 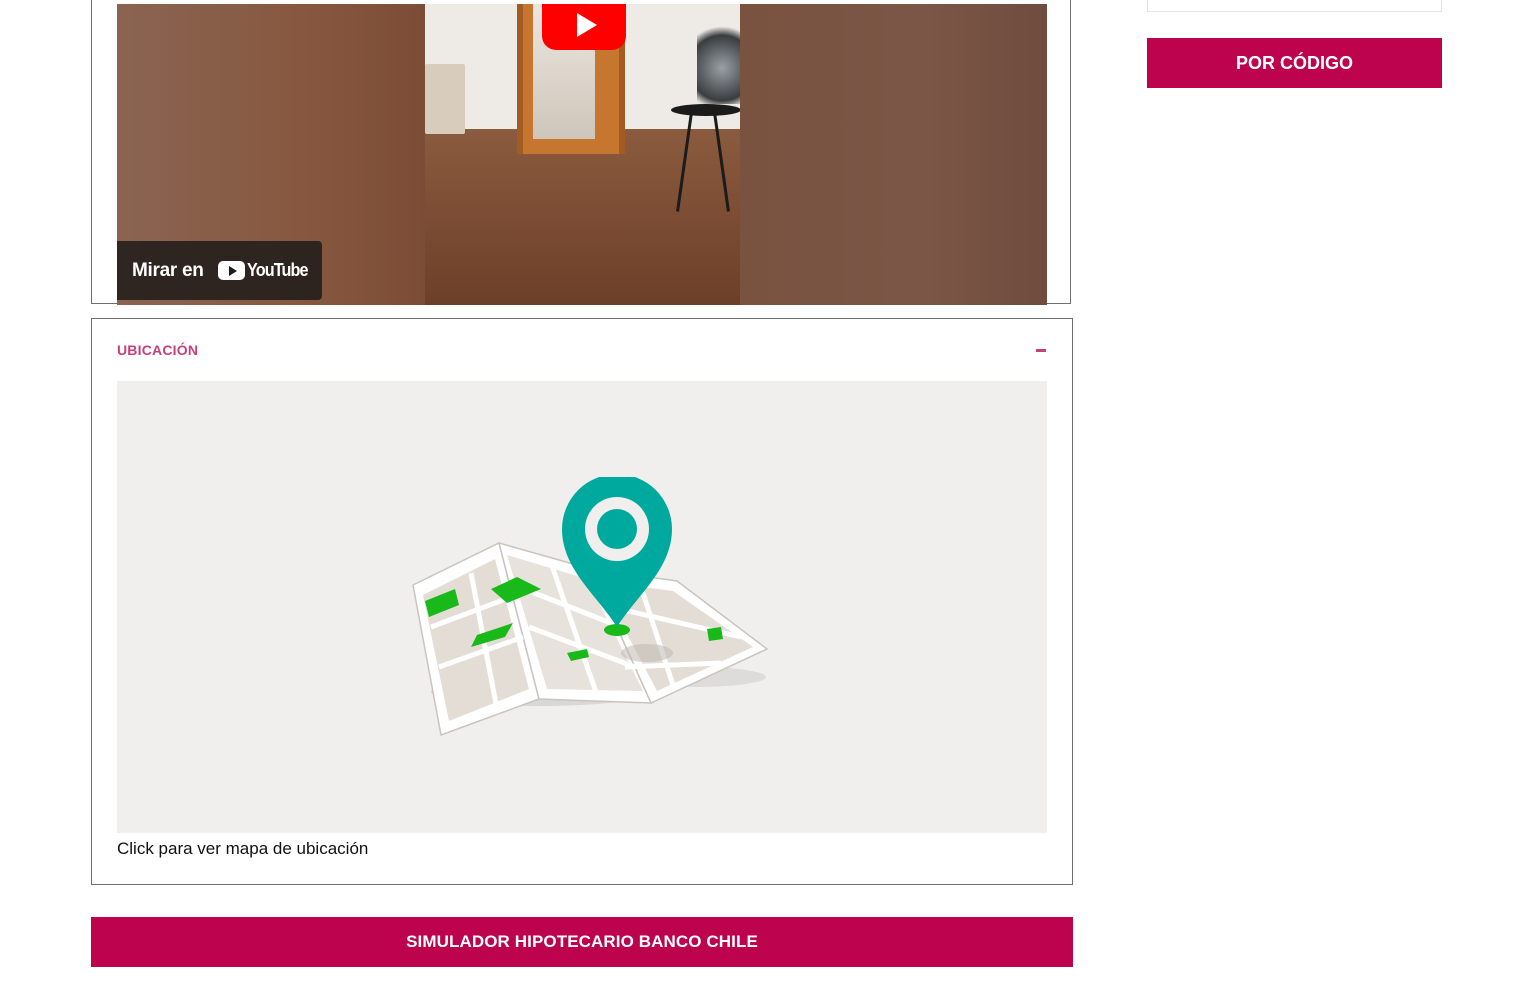 What do you see at coordinates (242, 849) in the screenshot?
I see `map-caption: Click para ver mapa de ubicación` at bounding box center [242, 849].